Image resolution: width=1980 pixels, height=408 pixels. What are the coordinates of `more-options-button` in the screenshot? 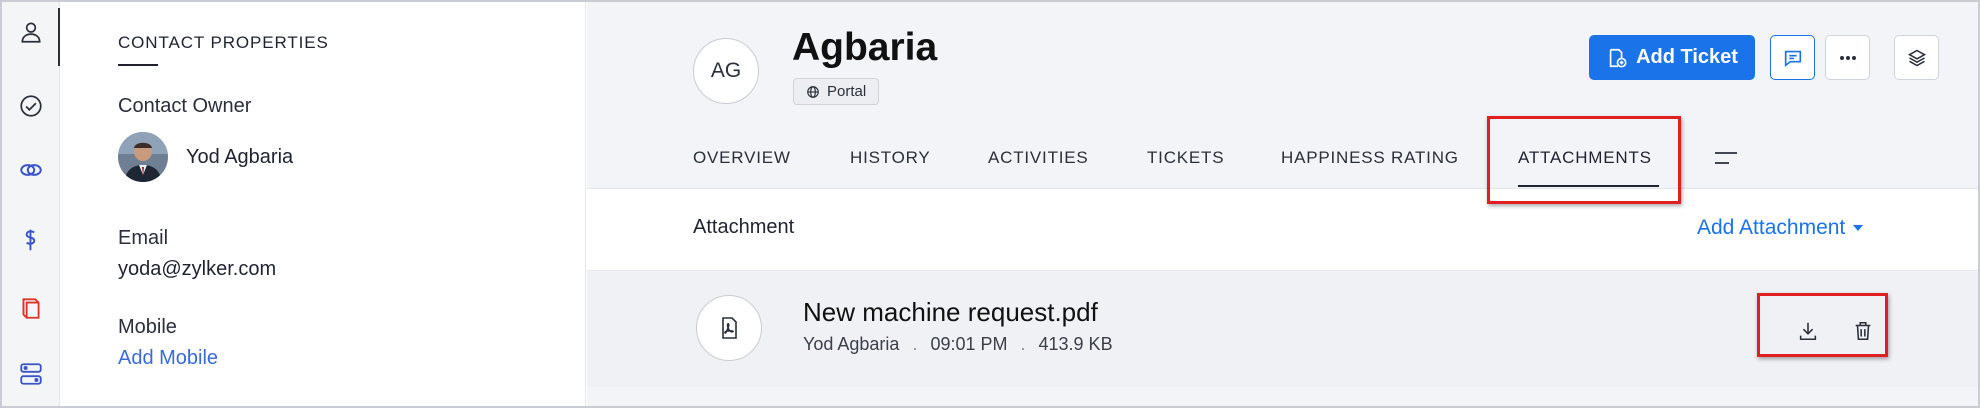 It's located at (1847, 57).